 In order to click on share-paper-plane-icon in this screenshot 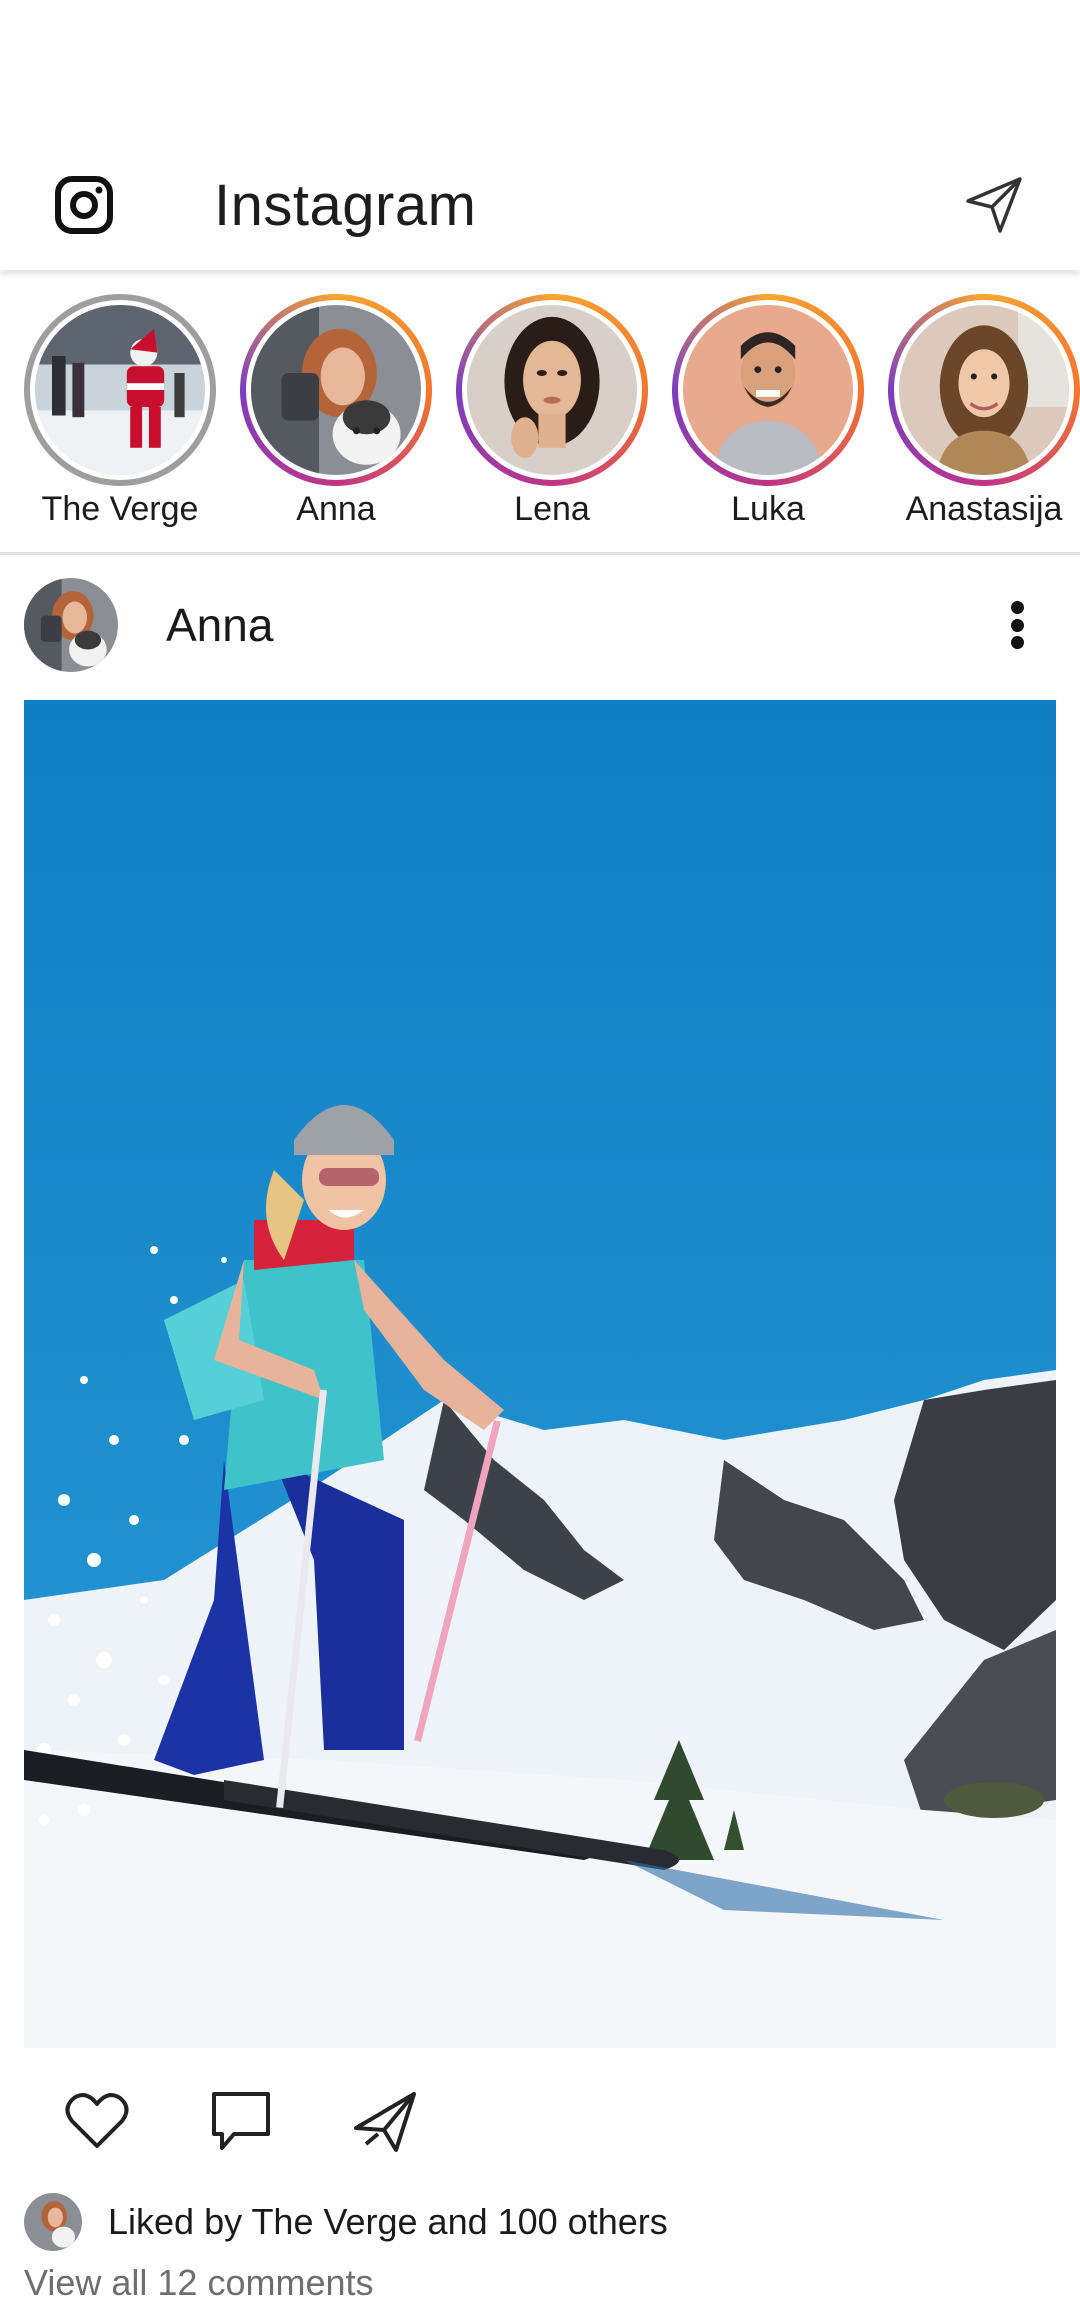, I will do `click(385, 2121)`.